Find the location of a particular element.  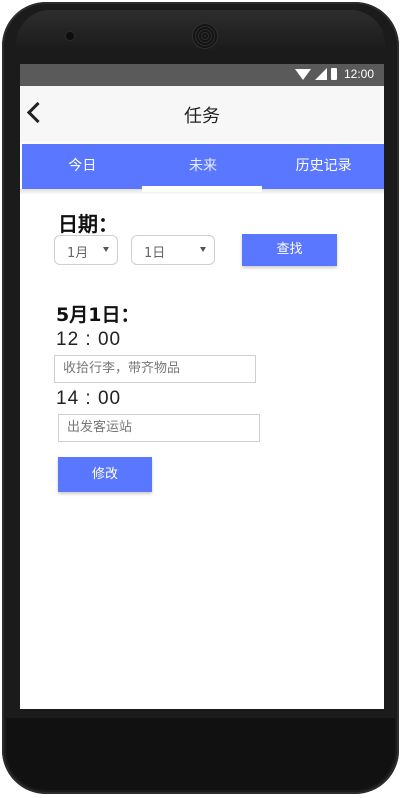

date-label: 日期： is located at coordinates (88, 224).